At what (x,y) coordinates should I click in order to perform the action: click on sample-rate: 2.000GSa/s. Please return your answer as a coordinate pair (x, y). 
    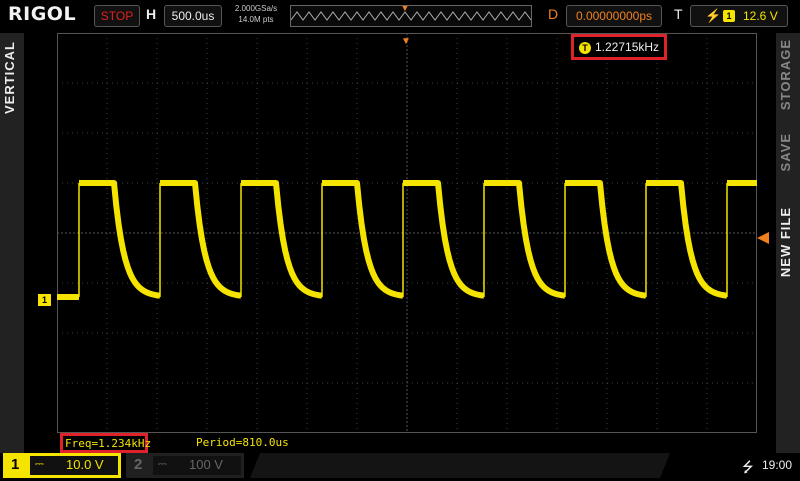
    Looking at the image, I should click on (256, 8).